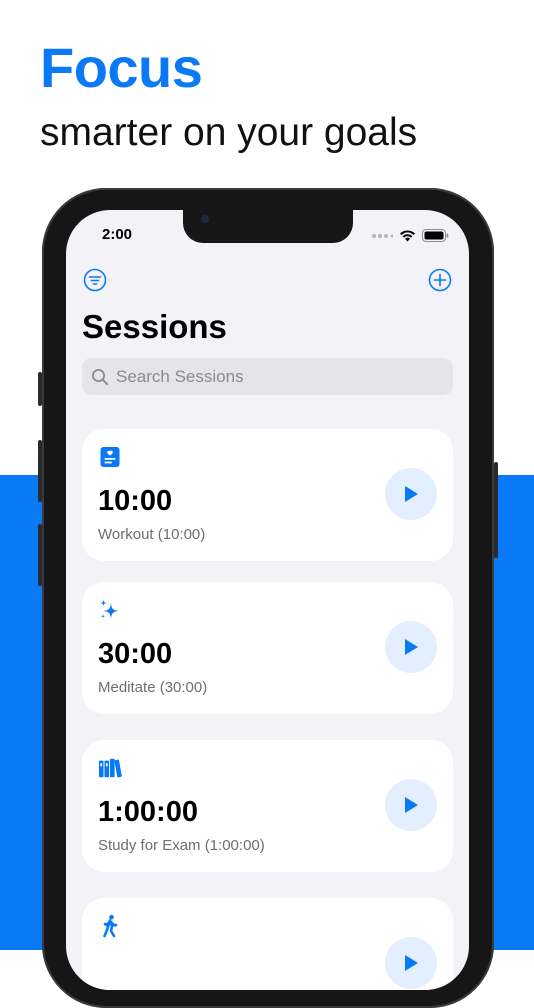 This screenshot has height=1008, width=534. What do you see at coordinates (40, 389) in the screenshot?
I see `phone-side-button` at bounding box center [40, 389].